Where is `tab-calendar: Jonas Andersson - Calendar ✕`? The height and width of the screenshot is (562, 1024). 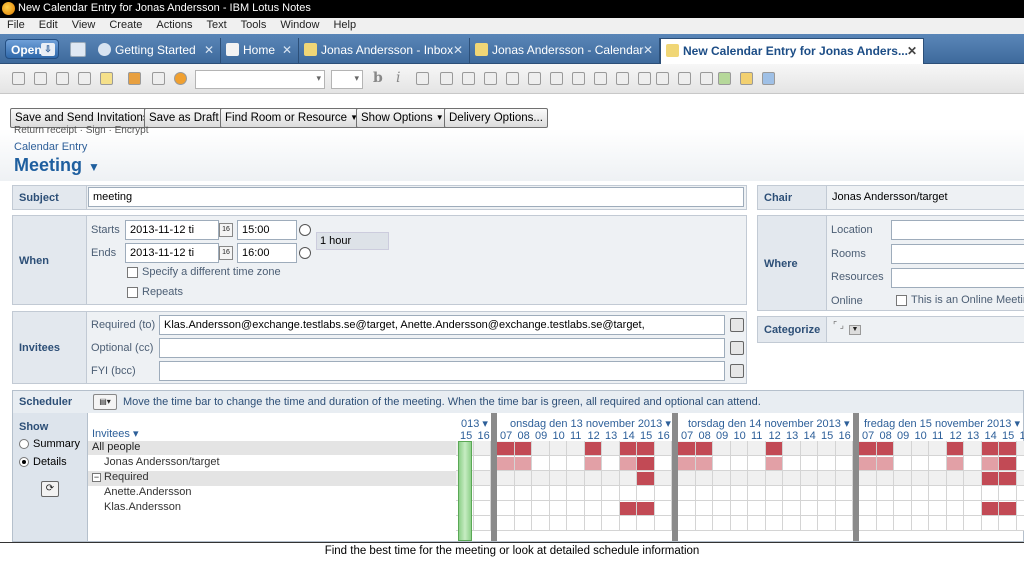
tab-calendar: Jonas Andersson - Calendar ✕ is located at coordinates (565, 51).